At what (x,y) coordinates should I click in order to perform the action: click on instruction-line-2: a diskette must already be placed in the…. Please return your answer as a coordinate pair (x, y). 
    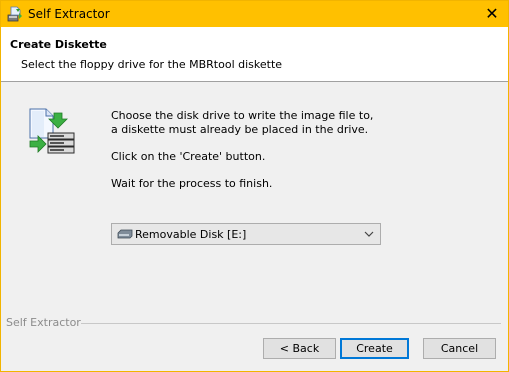
    Looking at the image, I should click on (240, 129).